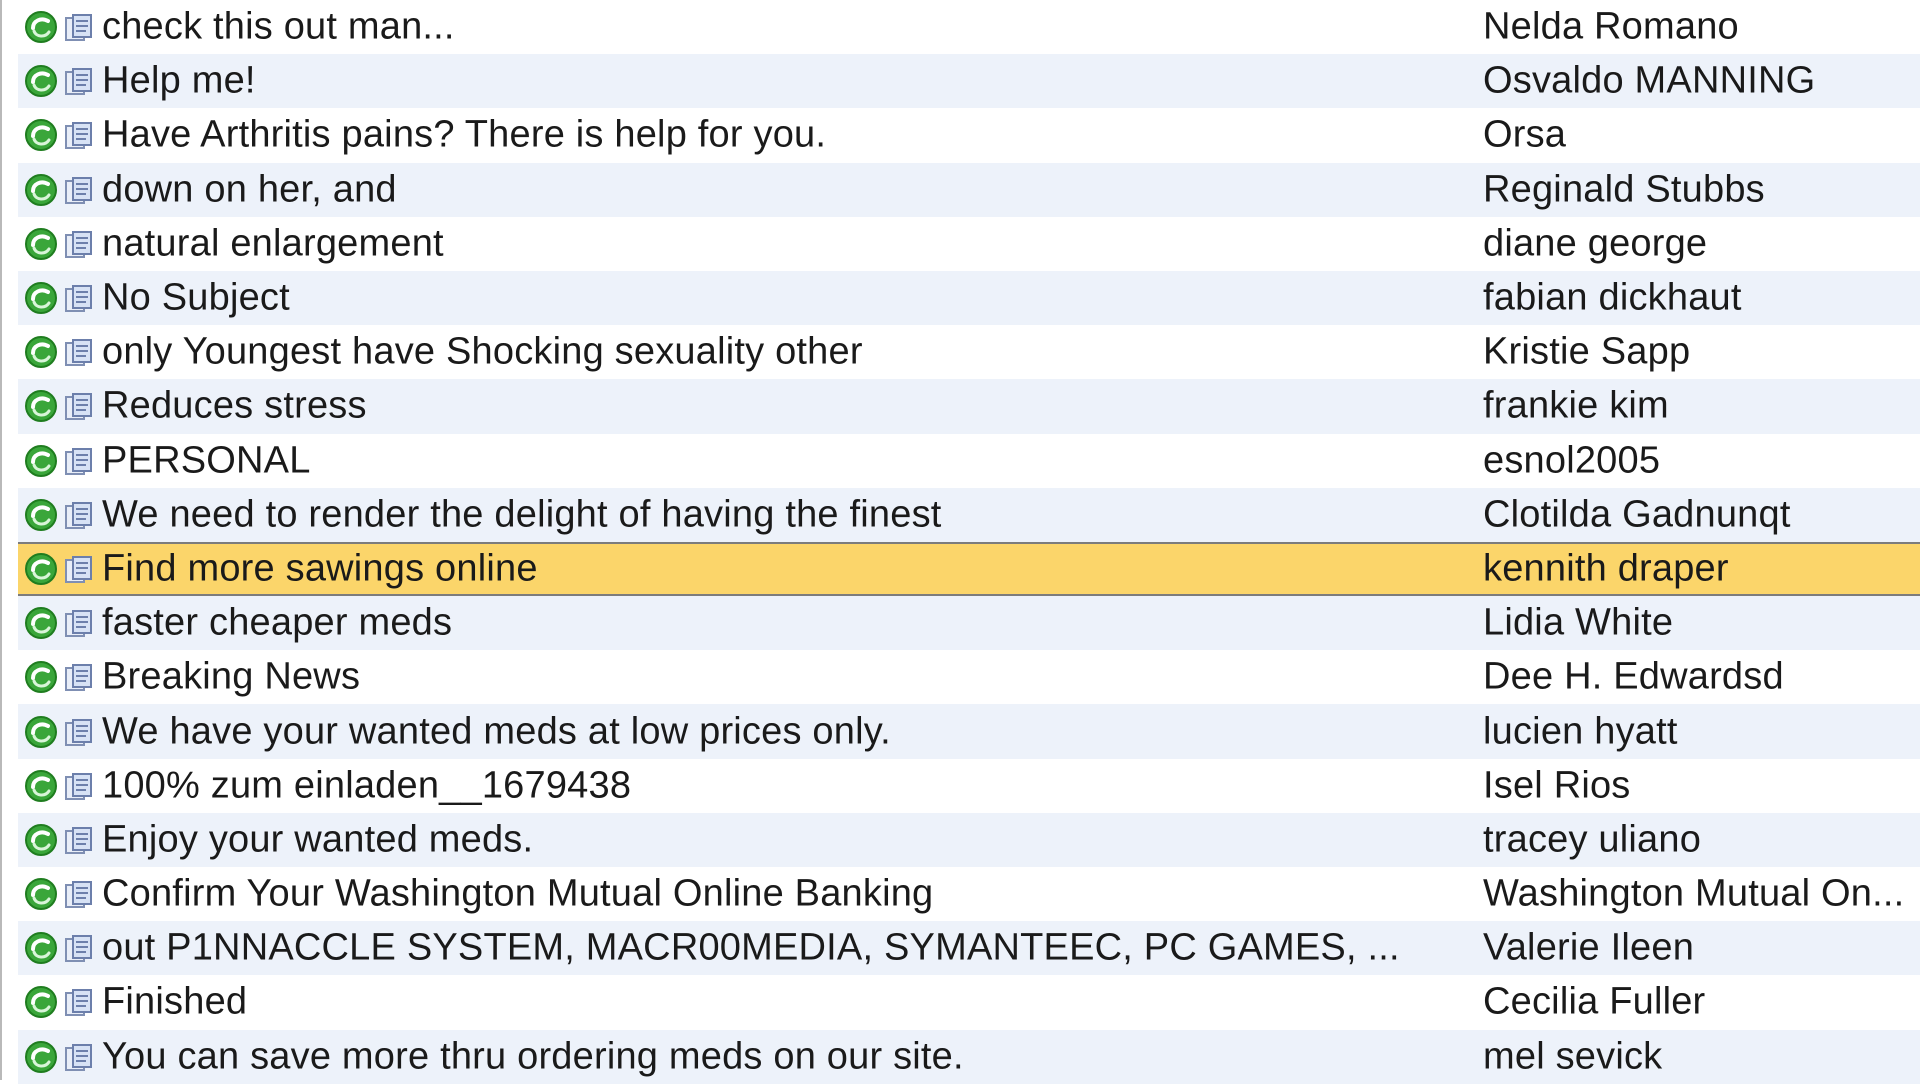 Image resolution: width=1920 pixels, height=1084 pixels. Describe the element at coordinates (969, 406) in the screenshot. I see `message-row: Reduces stress frankie kim` at that location.